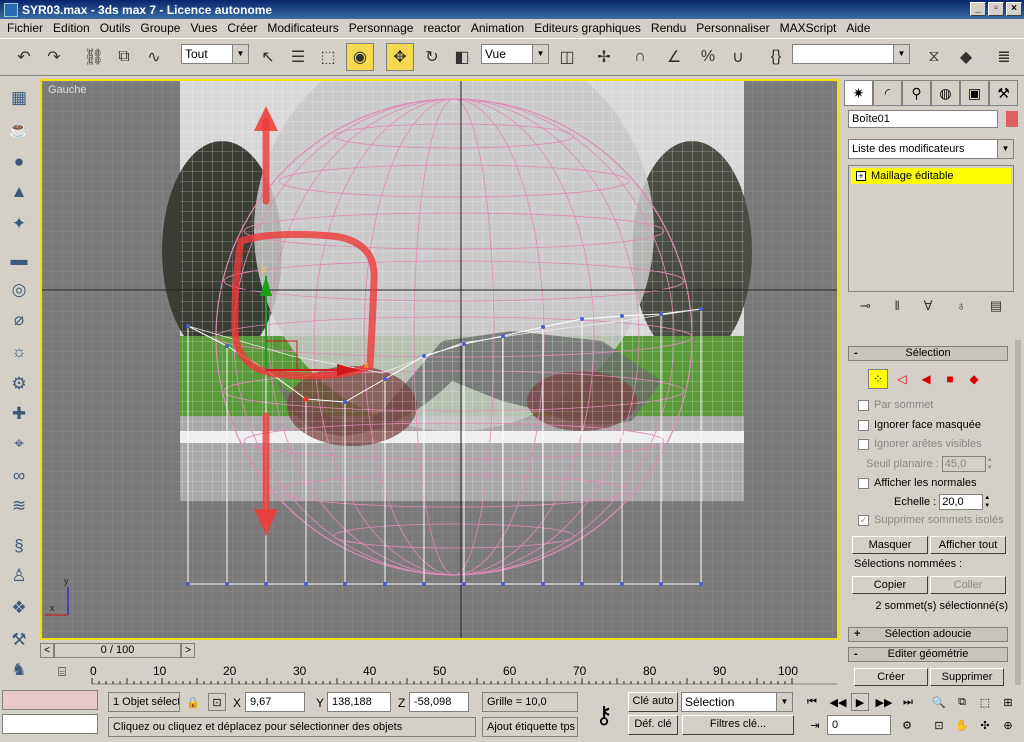 This screenshot has width=1024, height=742. What do you see at coordinates (115, 28) in the screenshot?
I see `menu-outils: Outils` at bounding box center [115, 28].